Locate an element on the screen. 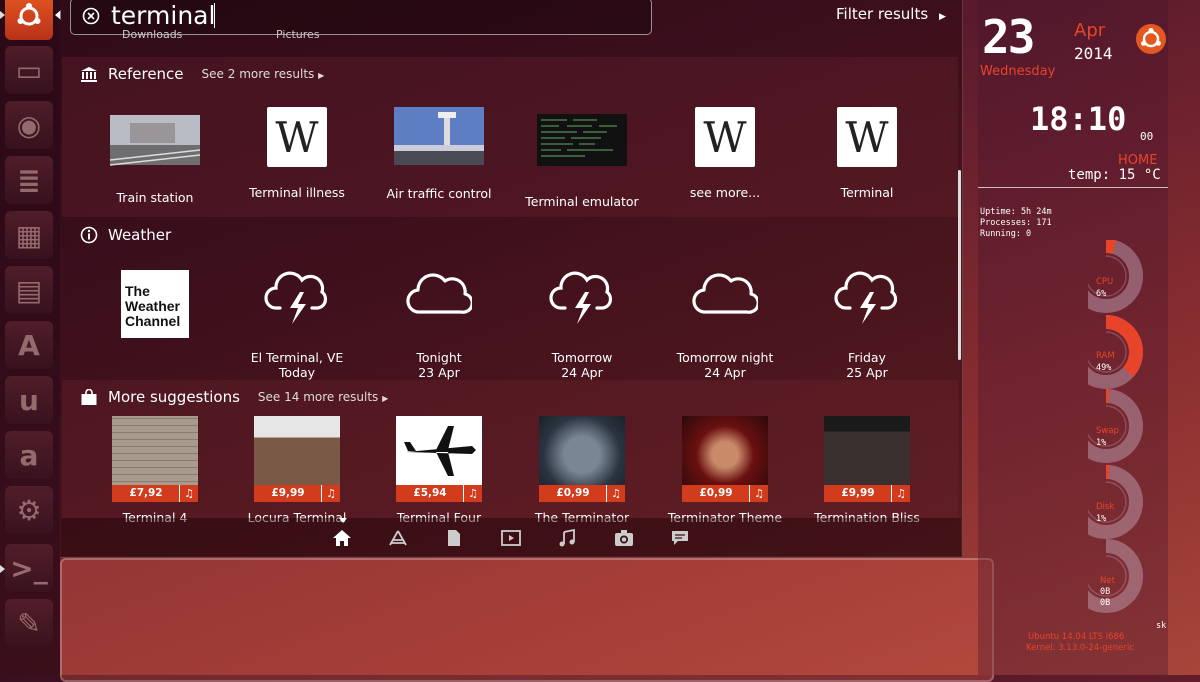 The image size is (1200, 682). music-icon is located at coordinates (567, 538).